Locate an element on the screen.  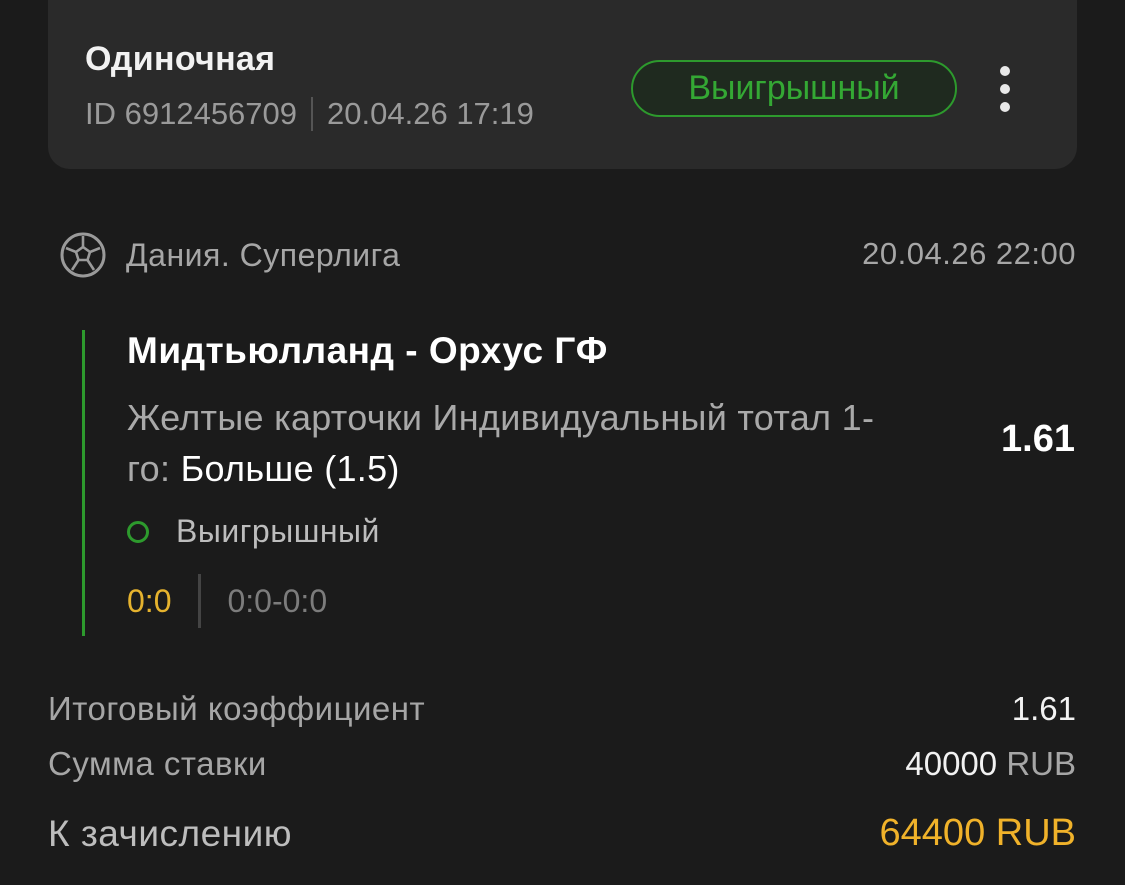
more-options-icon is located at coordinates (1005, 89).